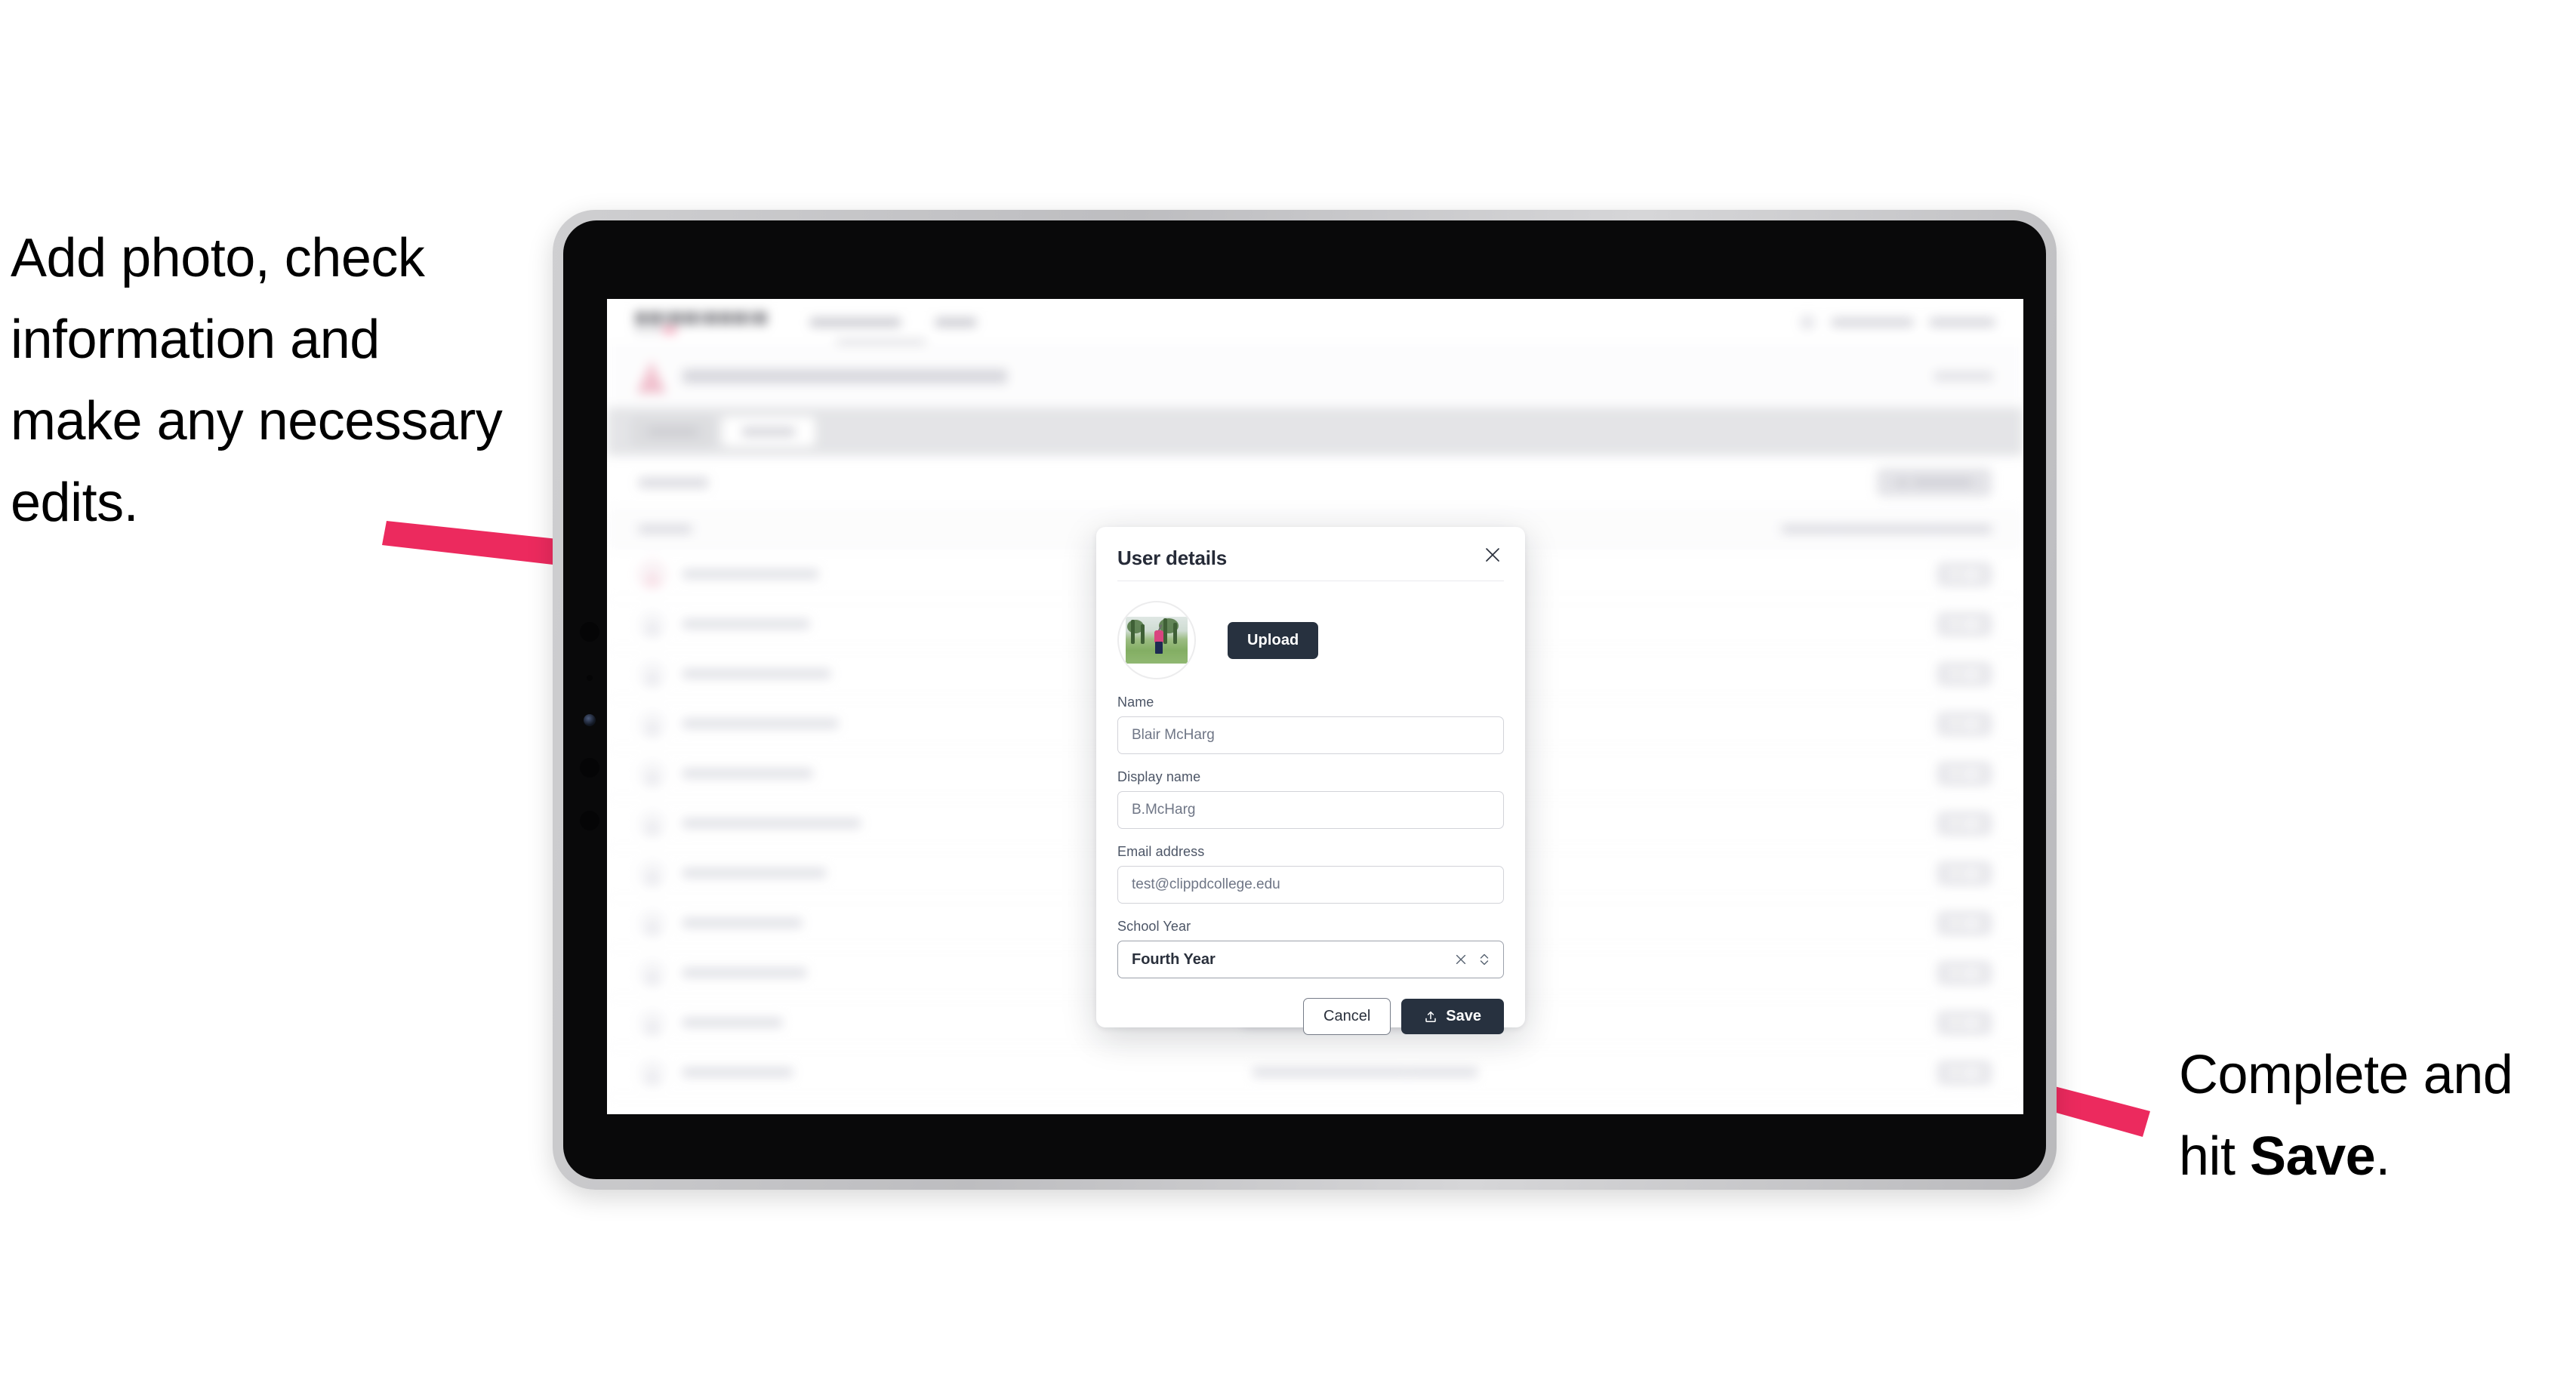 The height and width of the screenshot is (1386, 2576). What do you see at coordinates (2382, 1156) in the screenshot?
I see `annotation-right-suffix: .` at bounding box center [2382, 1156].